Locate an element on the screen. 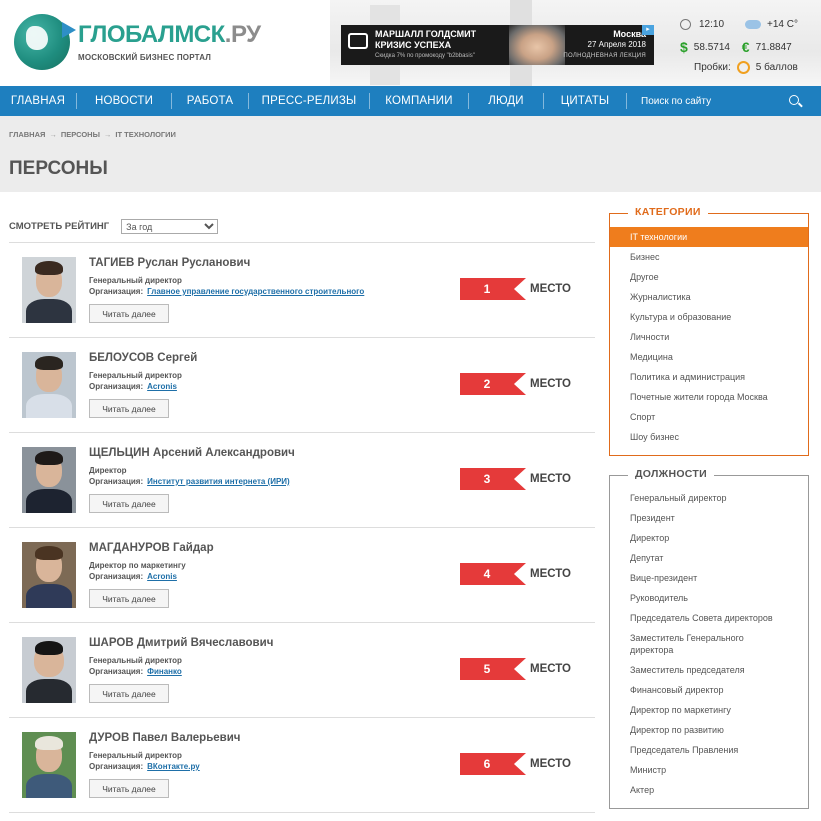 Image resolution: width=821 pixels, height=821 pixels. position-item: Президент is located at coordinates (709, 518).